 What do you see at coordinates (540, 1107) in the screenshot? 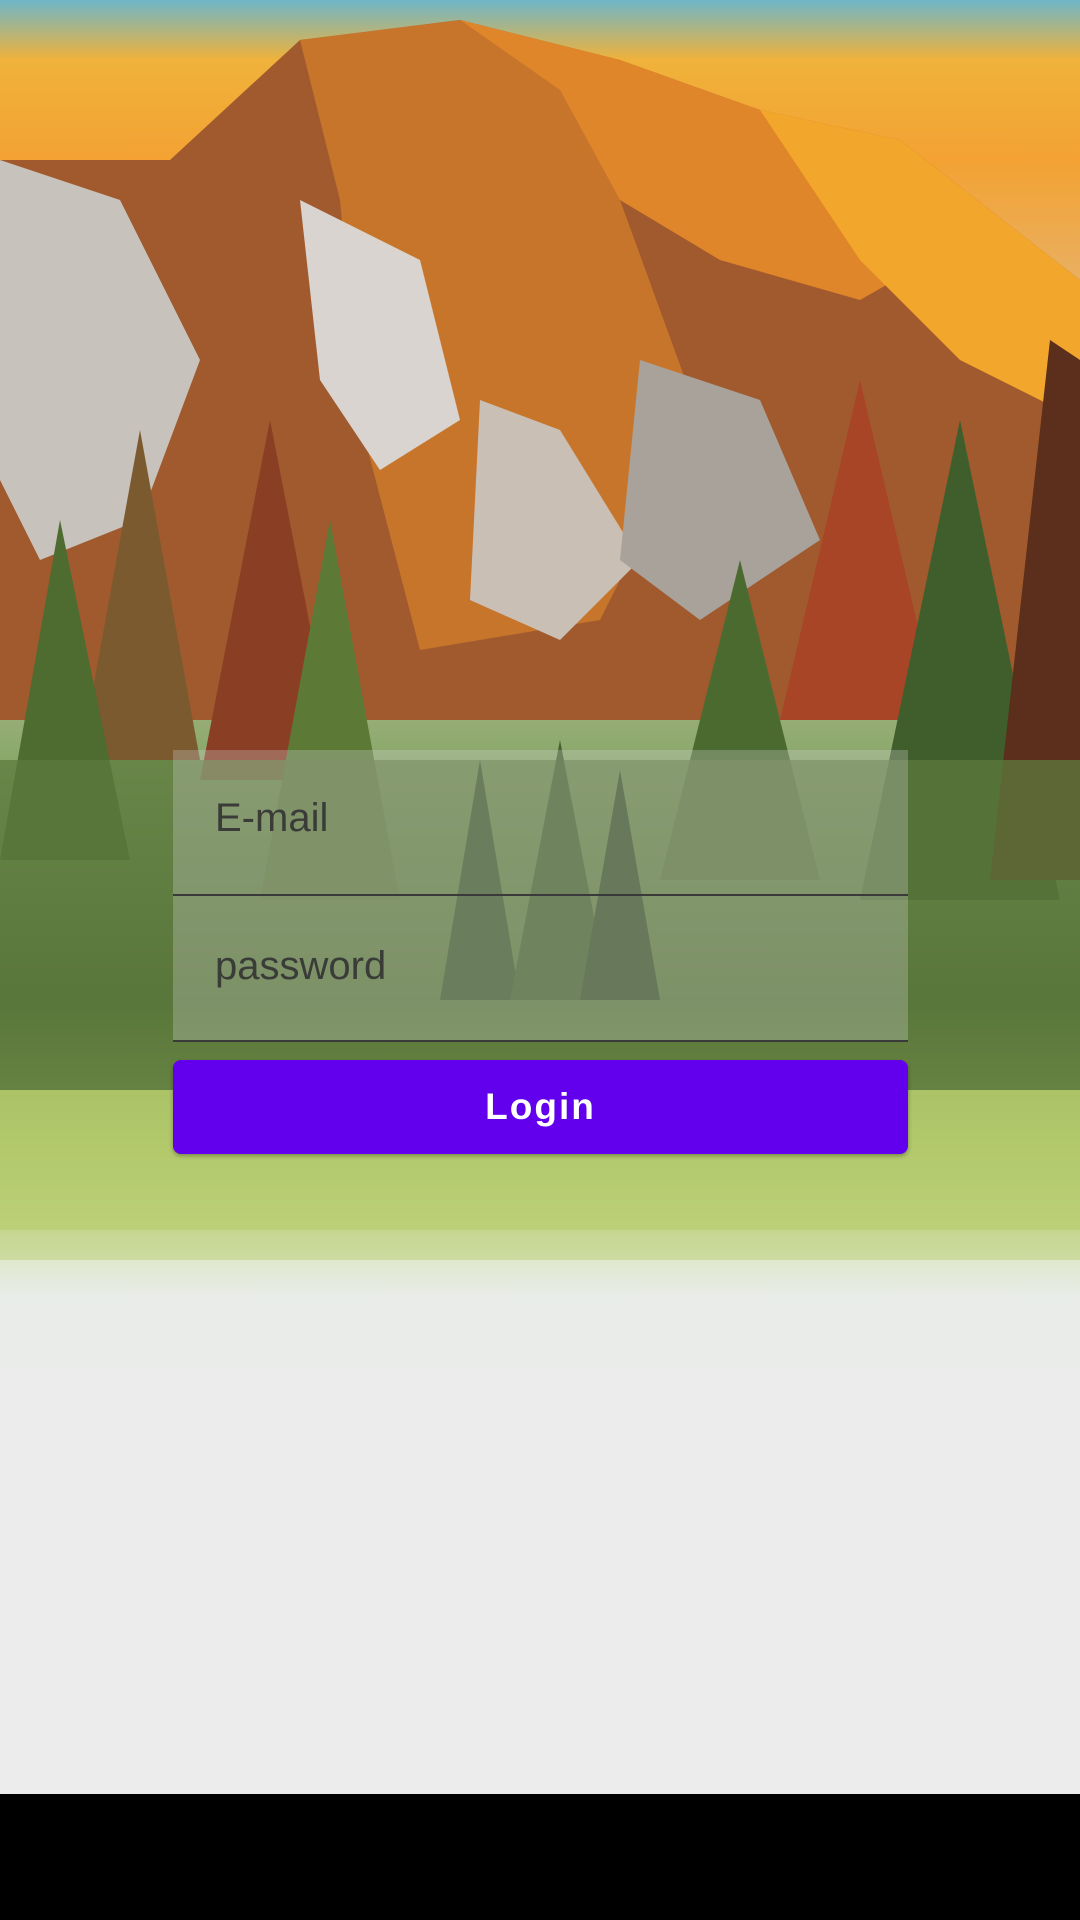
I see `login-button: Login` at bounding box center [540, 1107].